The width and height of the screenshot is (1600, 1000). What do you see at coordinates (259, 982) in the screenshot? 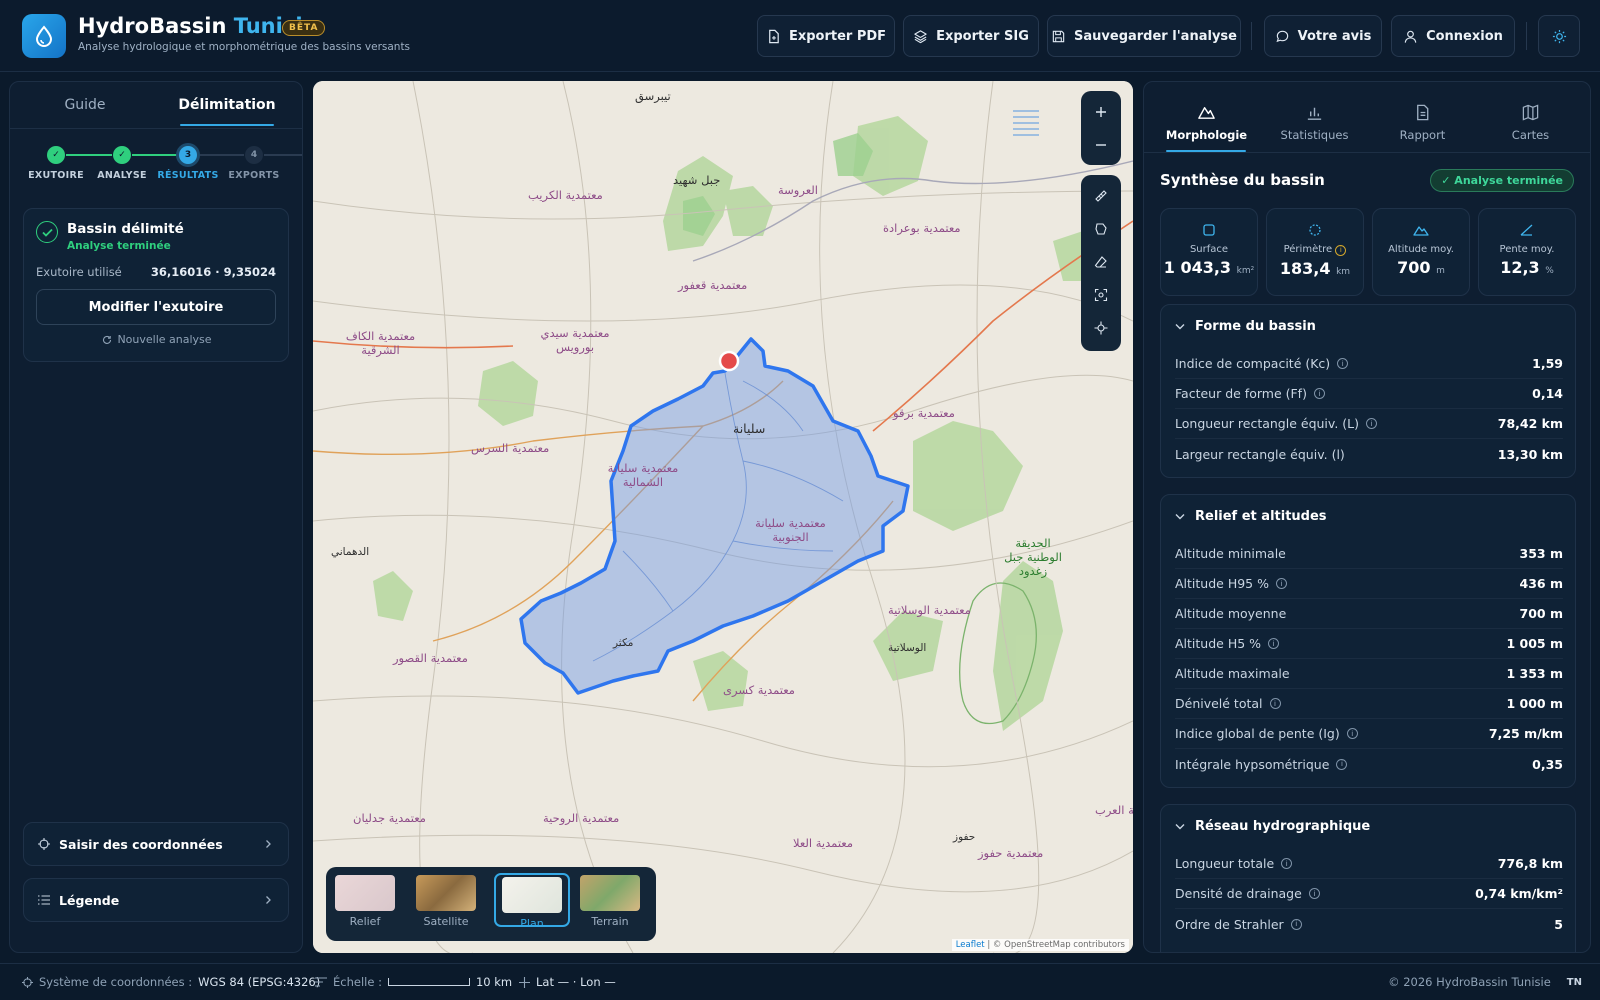
I see `crs-value: WGS 84 (EPSG:4326)` at bounding box center [259, 982].